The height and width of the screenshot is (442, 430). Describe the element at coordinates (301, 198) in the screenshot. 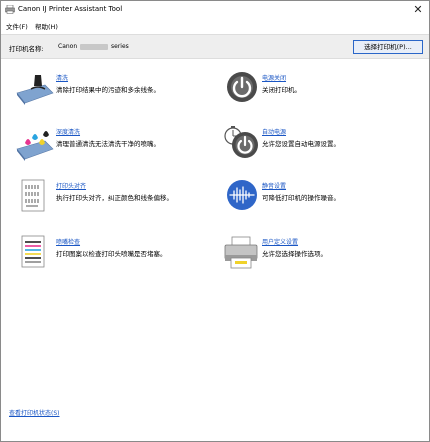

I see `quiet-settings-desc: 可降低打印机的操作噪音。` at that location.